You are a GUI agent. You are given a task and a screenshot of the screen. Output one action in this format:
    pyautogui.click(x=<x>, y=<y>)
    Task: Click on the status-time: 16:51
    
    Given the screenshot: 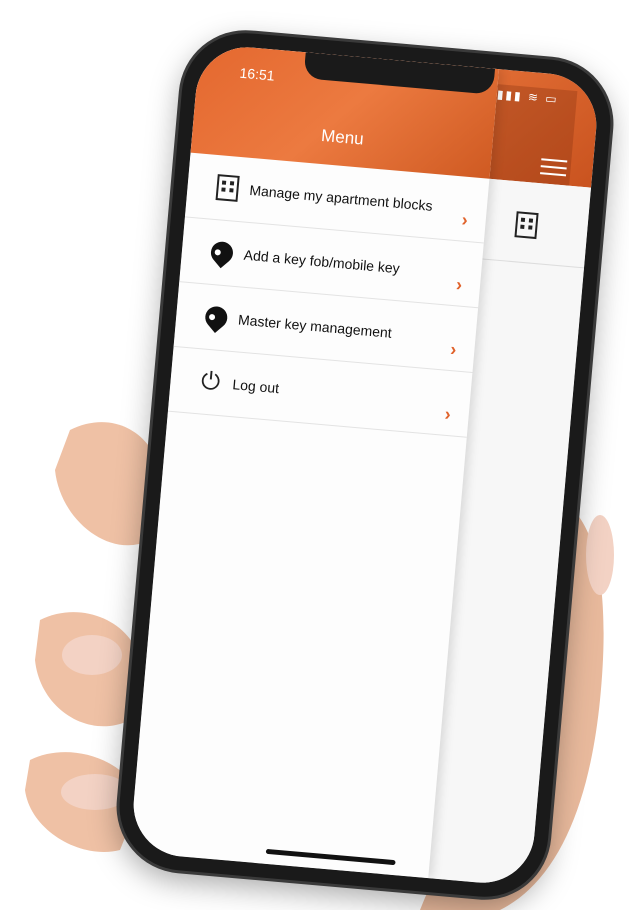 What is the action you would take?
    pyautogui.click(x=257, y=74)
    